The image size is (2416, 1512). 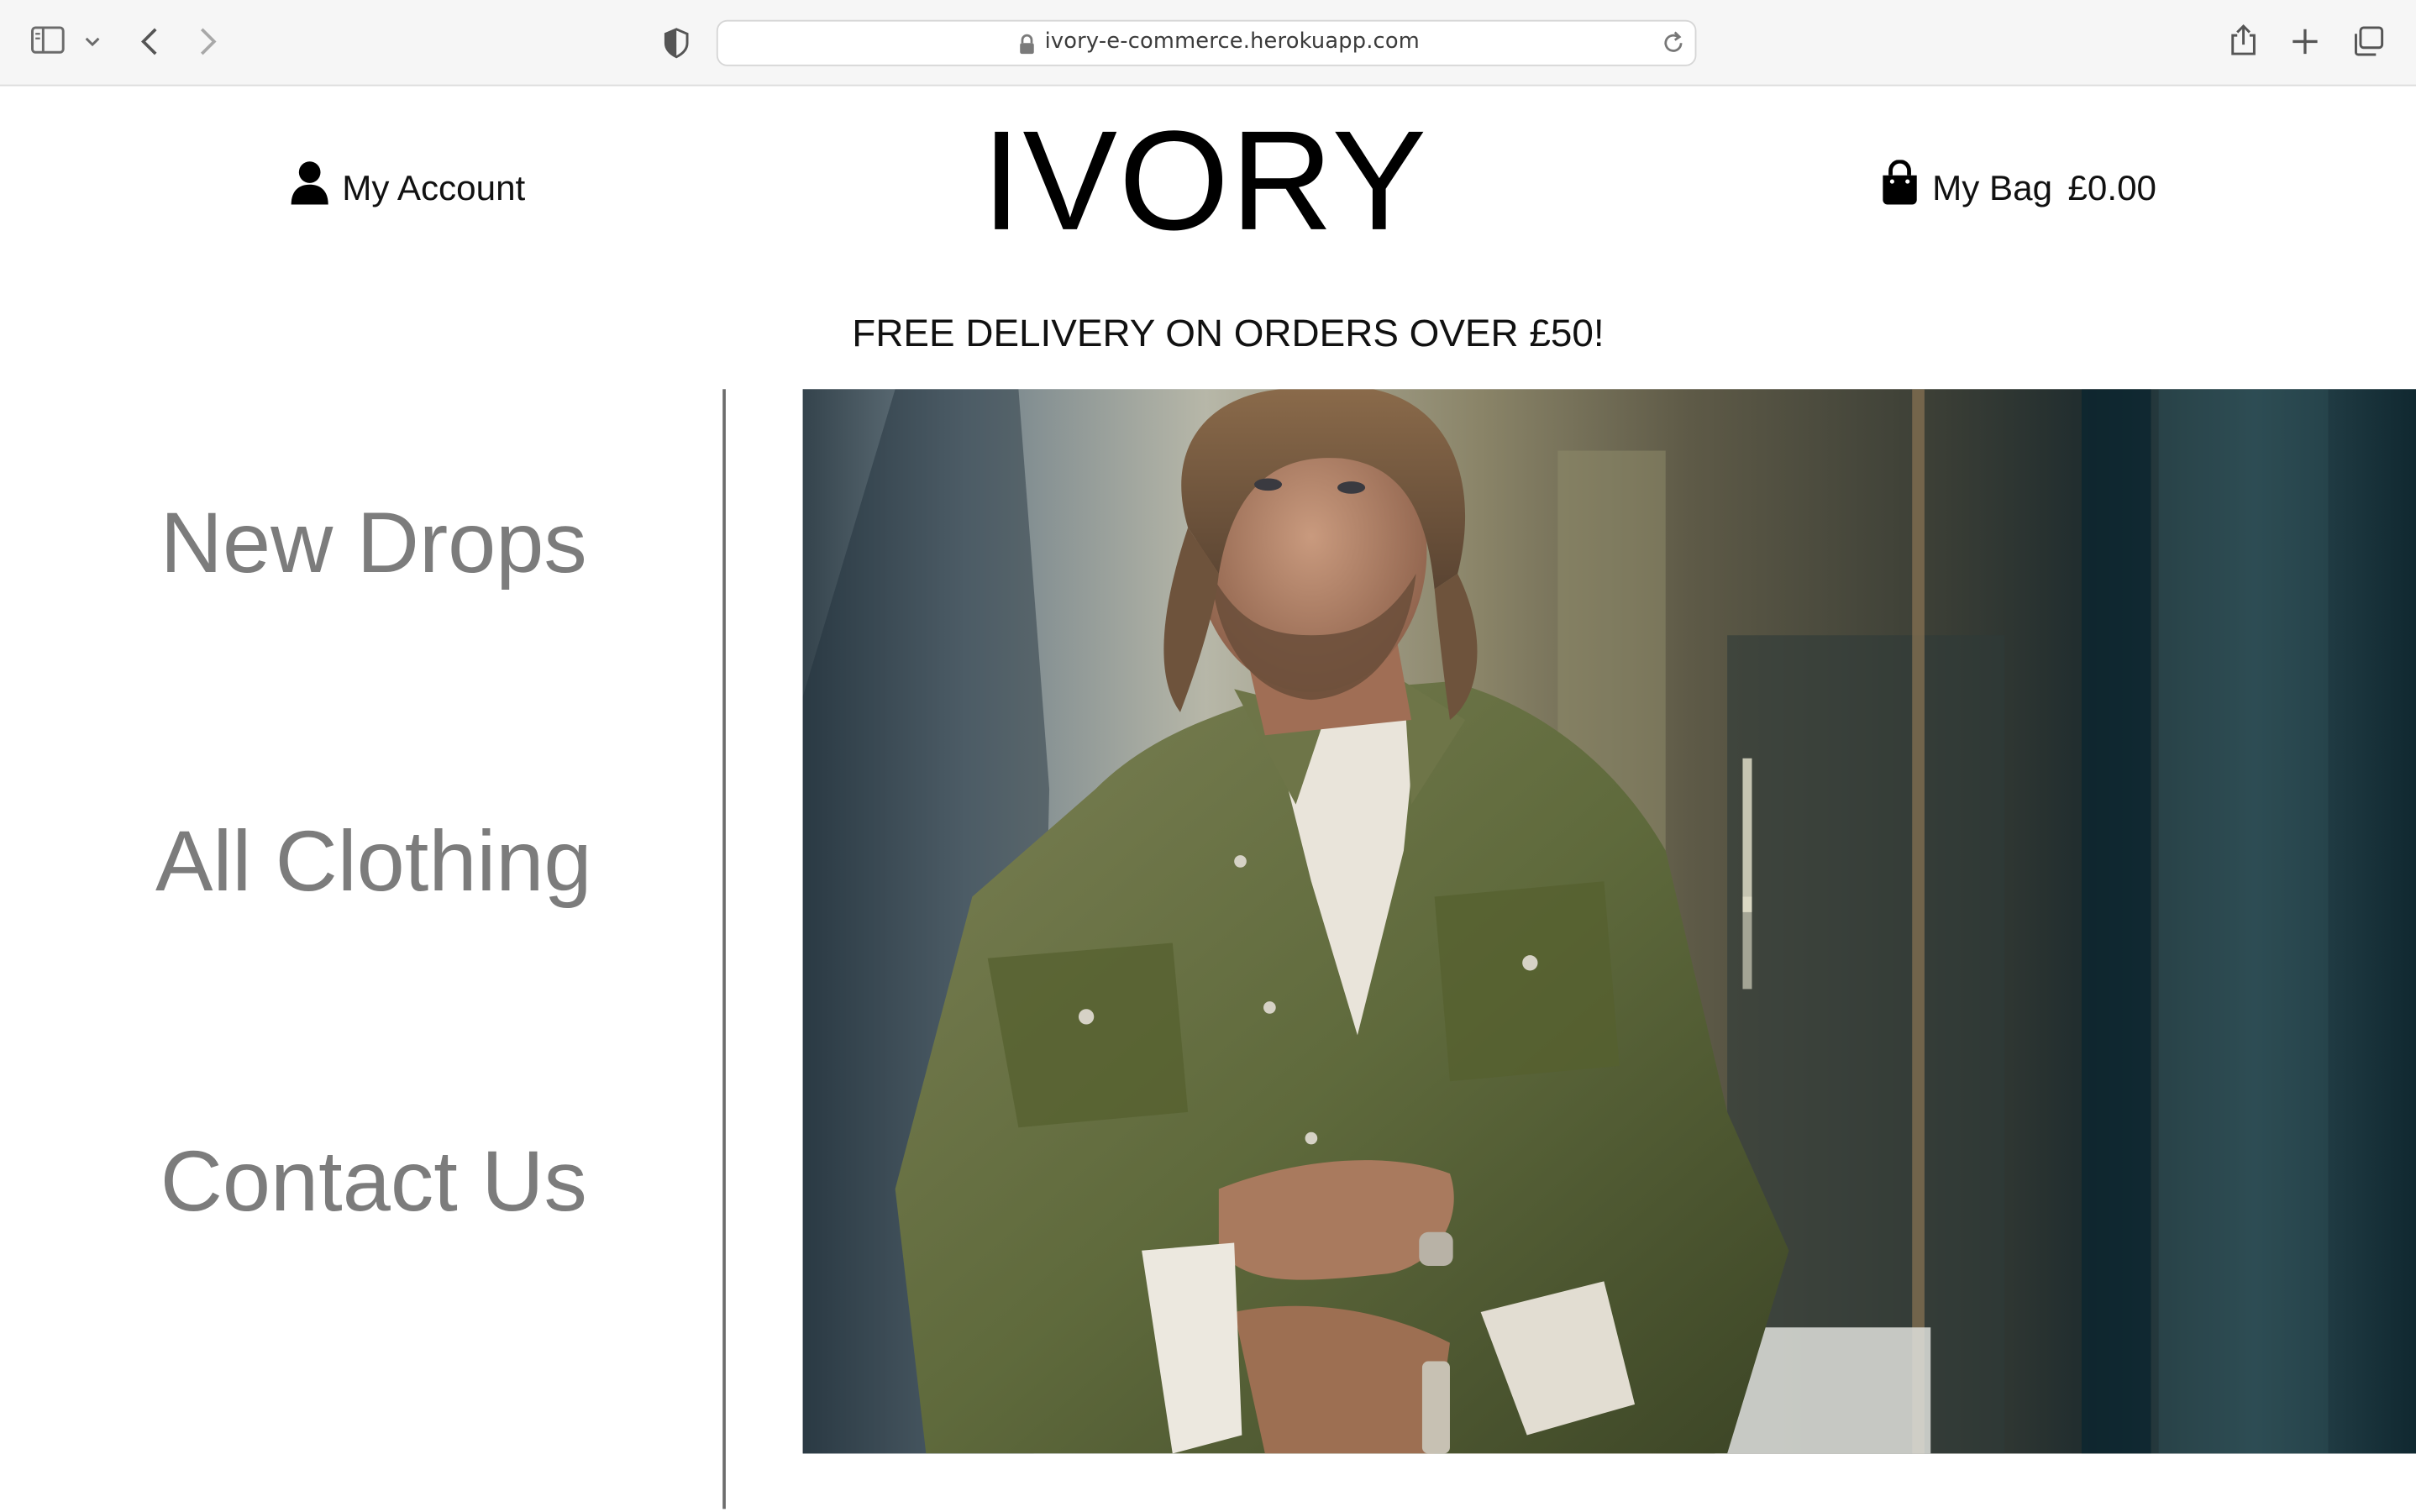 I want to click on sidebar-toggle-icon, so click(x=48, y=40).